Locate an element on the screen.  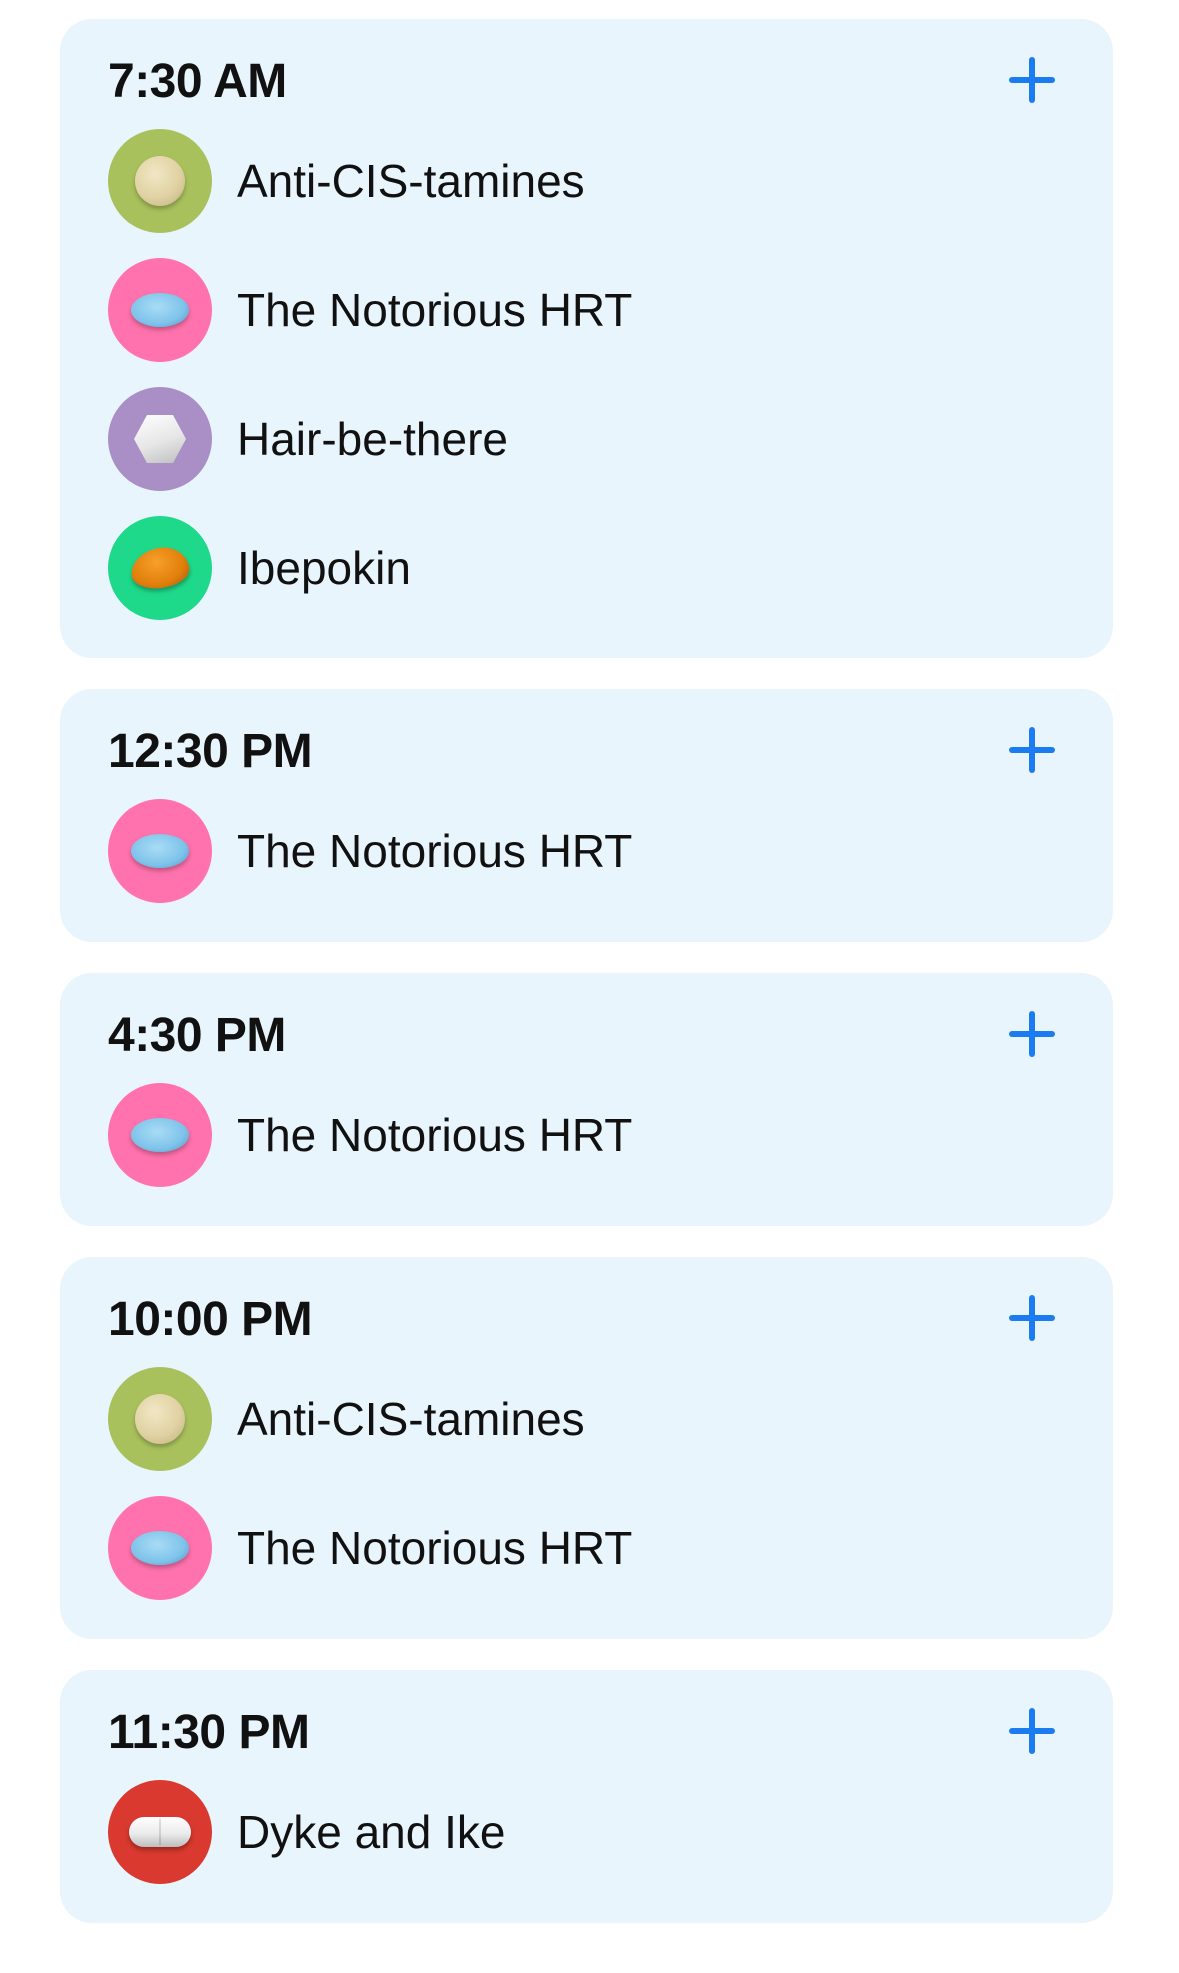
time-slot-card: 11:30 PM Dyke and Ike is located at coordinates (586, 1796).